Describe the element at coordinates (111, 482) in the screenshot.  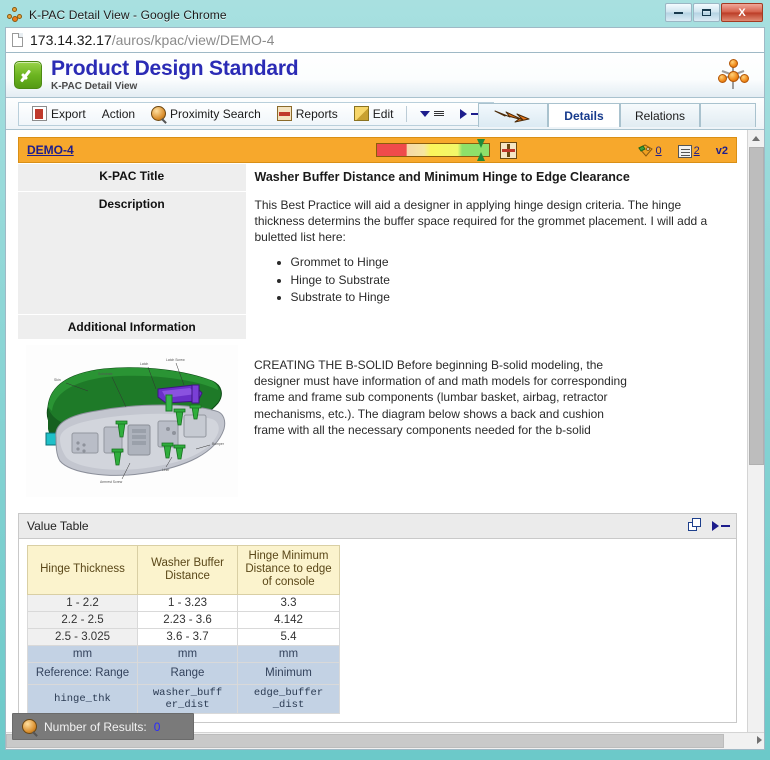
I see `svg-text: Armrest Screw` at that location.